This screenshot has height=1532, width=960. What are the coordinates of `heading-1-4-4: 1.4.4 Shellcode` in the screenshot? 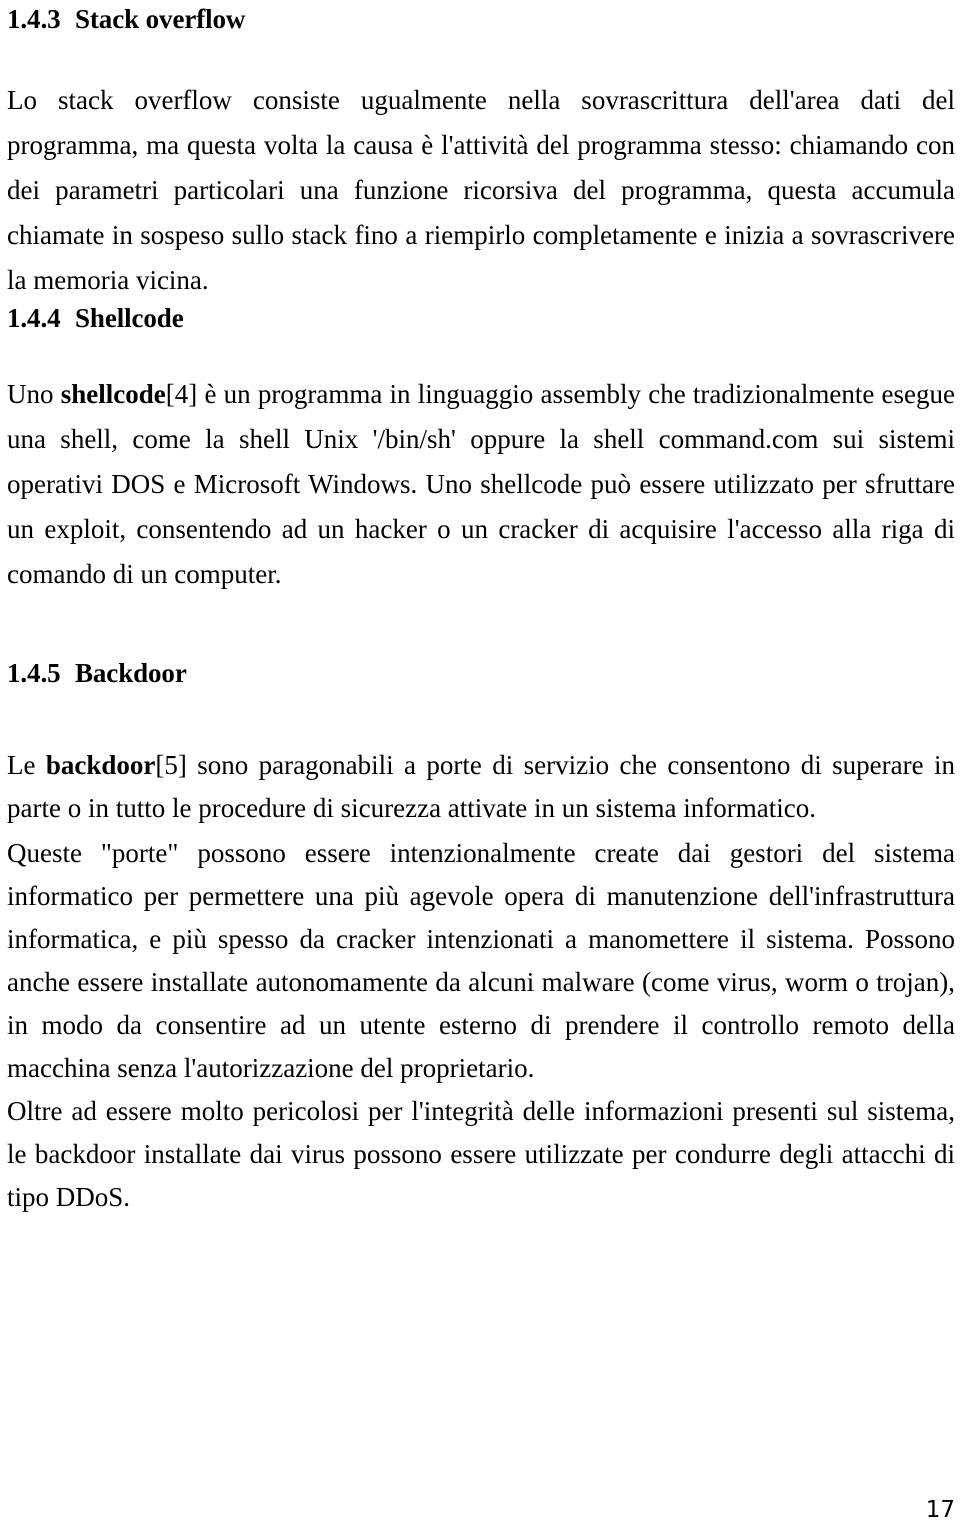 It's located at (95, 318).